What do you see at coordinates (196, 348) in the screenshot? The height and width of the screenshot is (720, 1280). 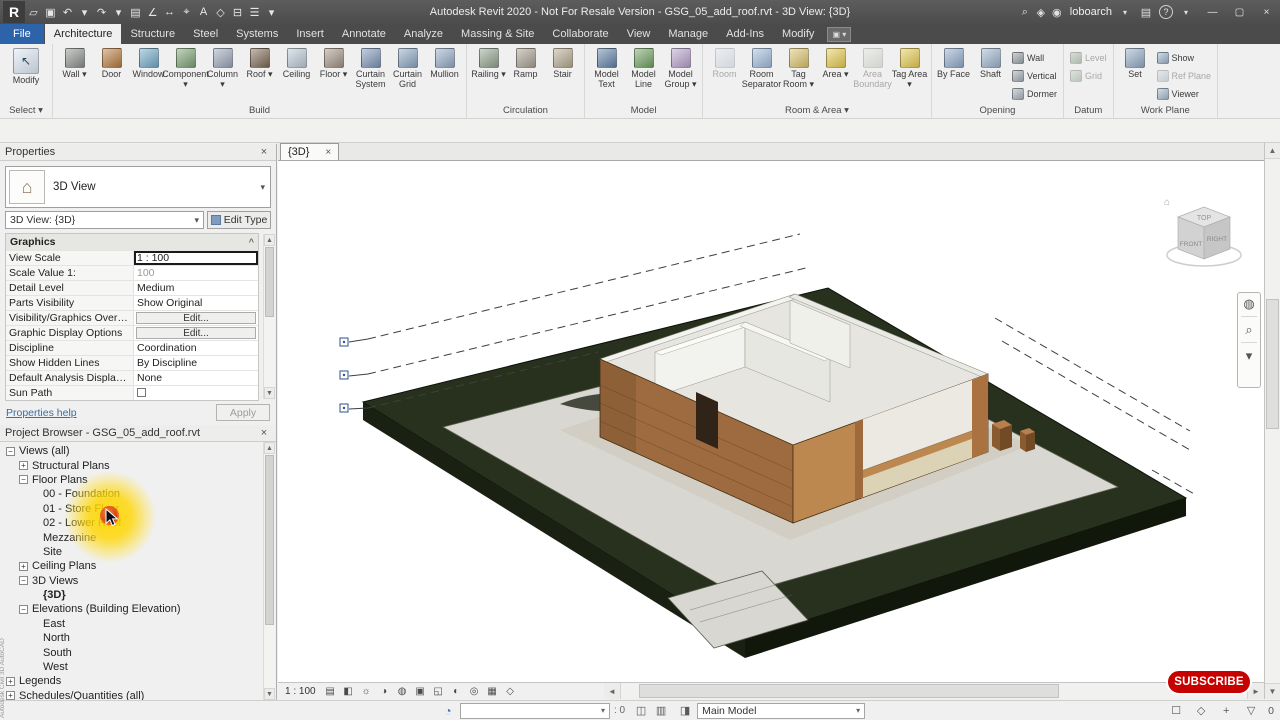 I see `prop-value-discipline: Coordination` at bounding box center [196, 348].